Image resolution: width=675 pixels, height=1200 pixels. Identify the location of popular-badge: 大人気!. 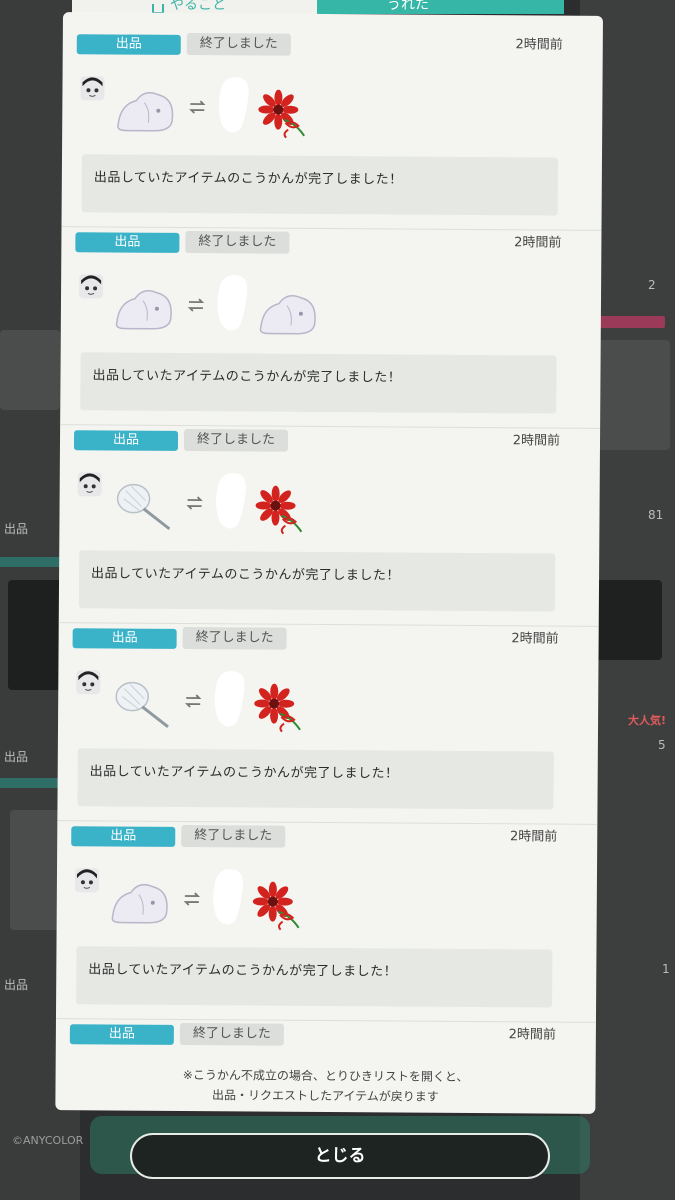
(647, 720).